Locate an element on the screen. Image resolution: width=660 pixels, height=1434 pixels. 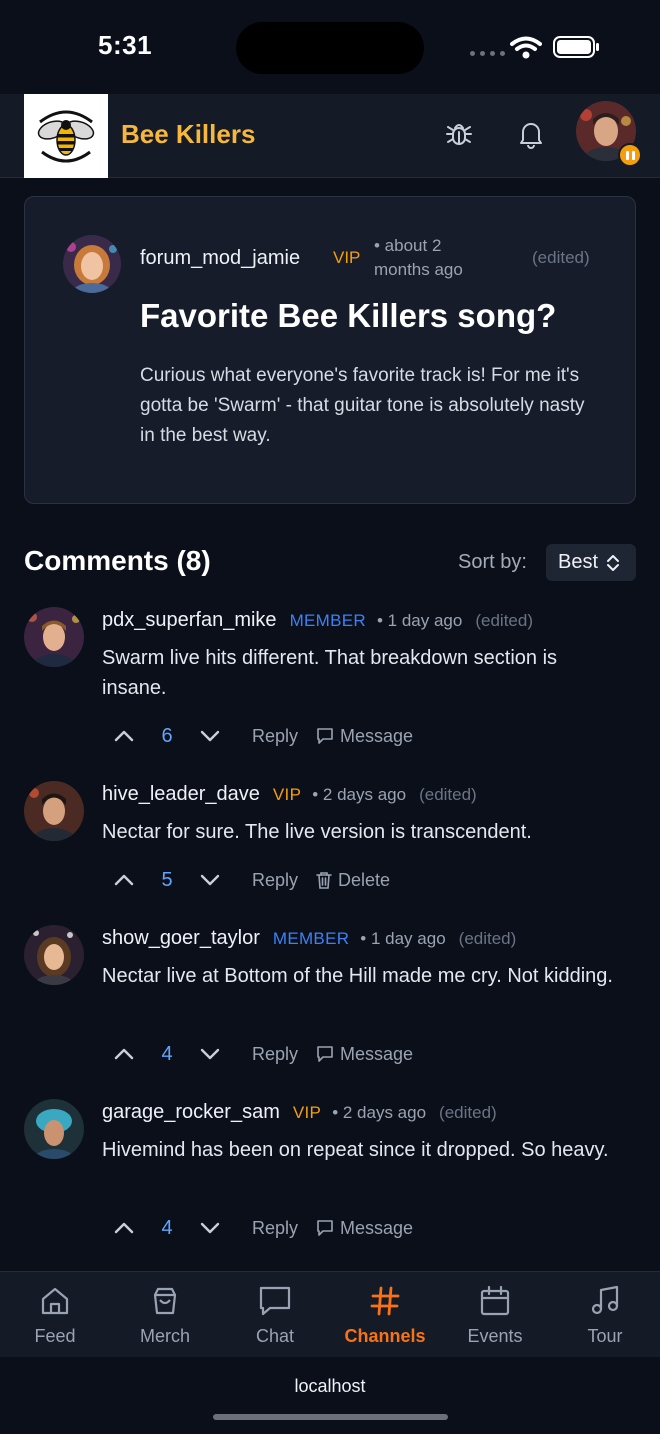
tab-feed: Feed is located at coordinates (55, 1315).